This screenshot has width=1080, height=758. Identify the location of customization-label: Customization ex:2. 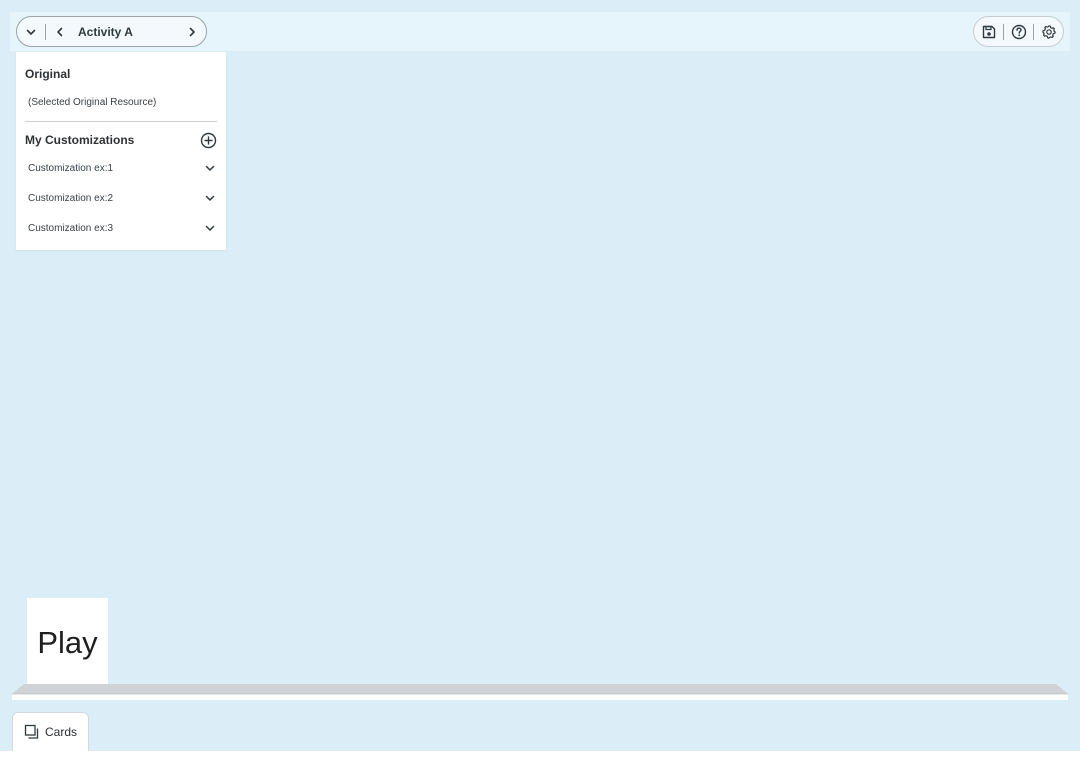
(71, 198).